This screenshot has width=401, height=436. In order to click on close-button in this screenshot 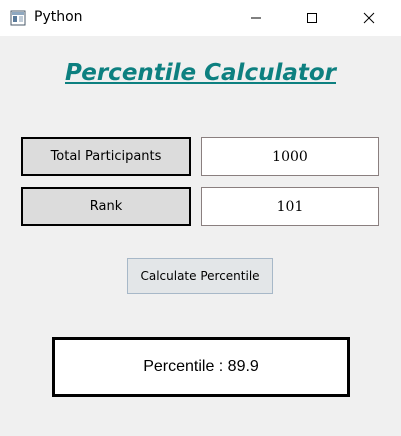, I will do `click(369, 18)`.